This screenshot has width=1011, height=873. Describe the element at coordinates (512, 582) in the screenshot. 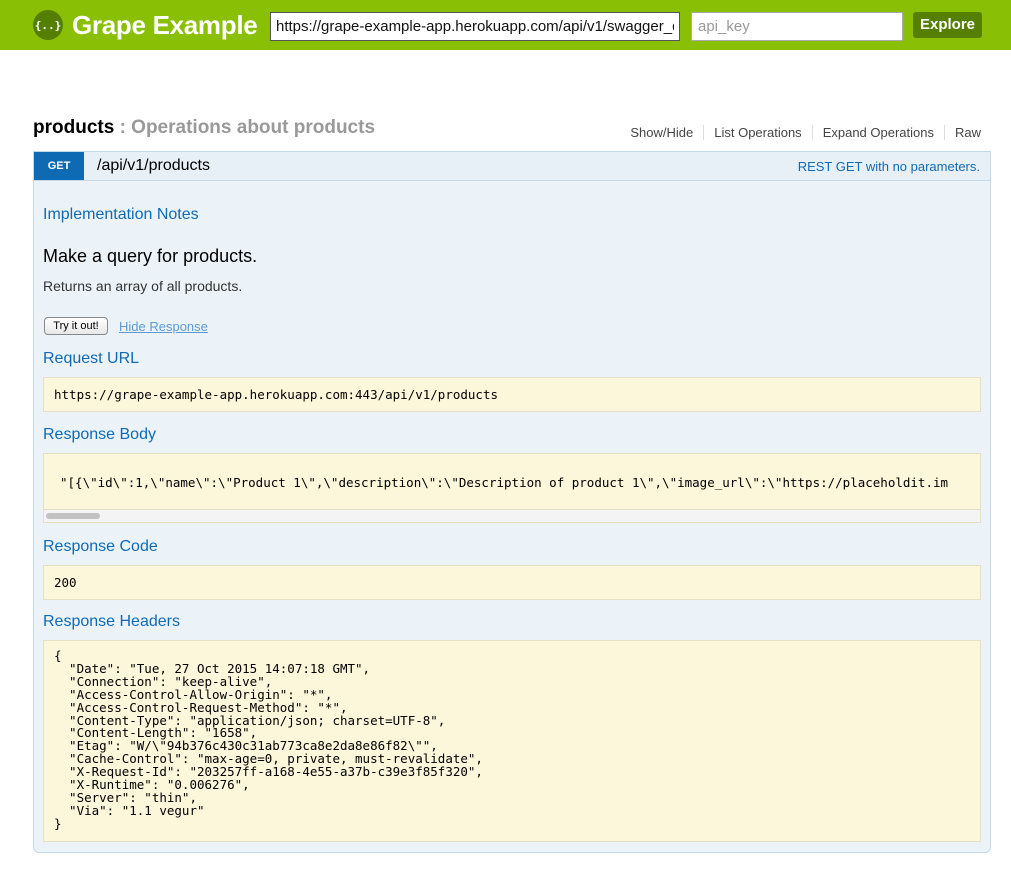

I see `response-code-block: 200` at that location.